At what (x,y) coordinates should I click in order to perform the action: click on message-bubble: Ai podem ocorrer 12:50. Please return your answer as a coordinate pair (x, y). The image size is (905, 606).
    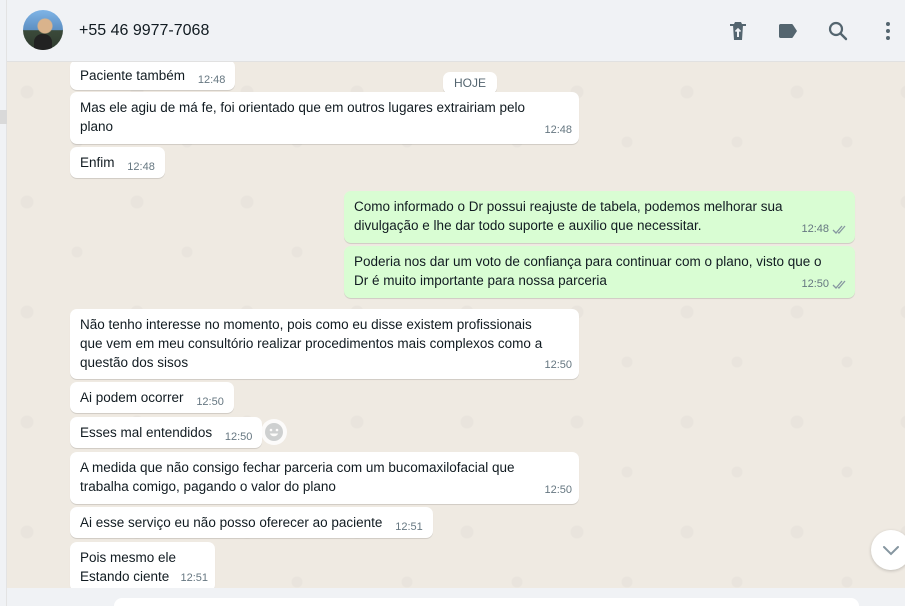
    Looking at the image, I should click on (152, 397).